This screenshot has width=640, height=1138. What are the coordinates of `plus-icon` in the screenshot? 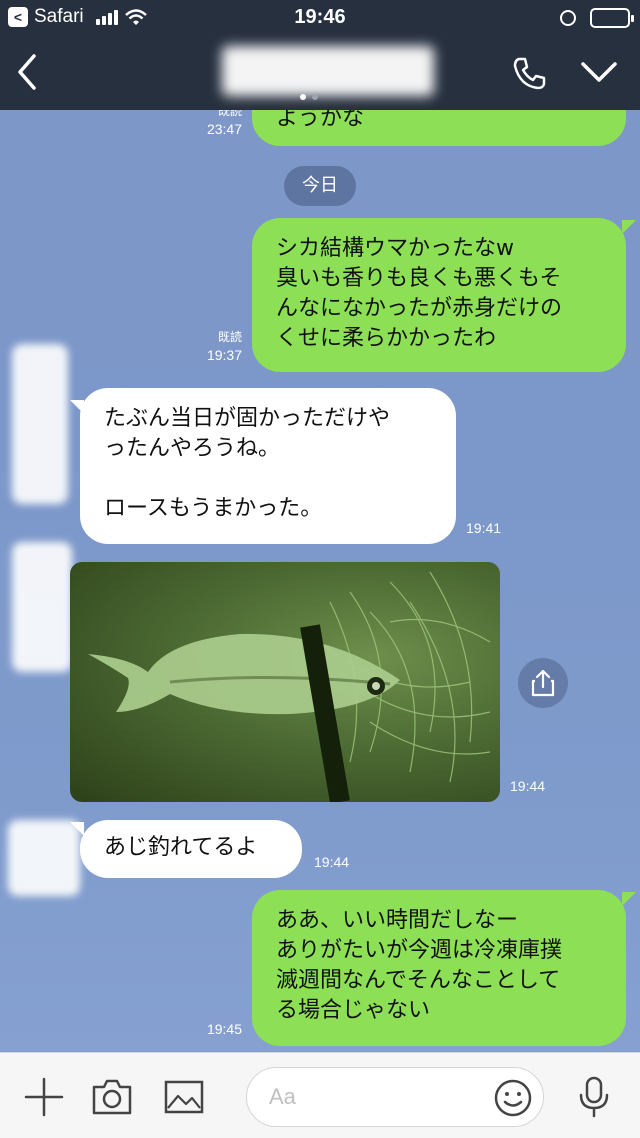 It's located at (44, 1097).